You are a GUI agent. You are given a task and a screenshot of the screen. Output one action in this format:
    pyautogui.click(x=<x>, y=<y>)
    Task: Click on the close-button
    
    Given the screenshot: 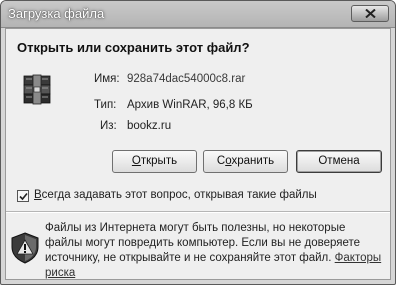 What is the action you would take?
    pyautogui.click(x=370, y=13)
    